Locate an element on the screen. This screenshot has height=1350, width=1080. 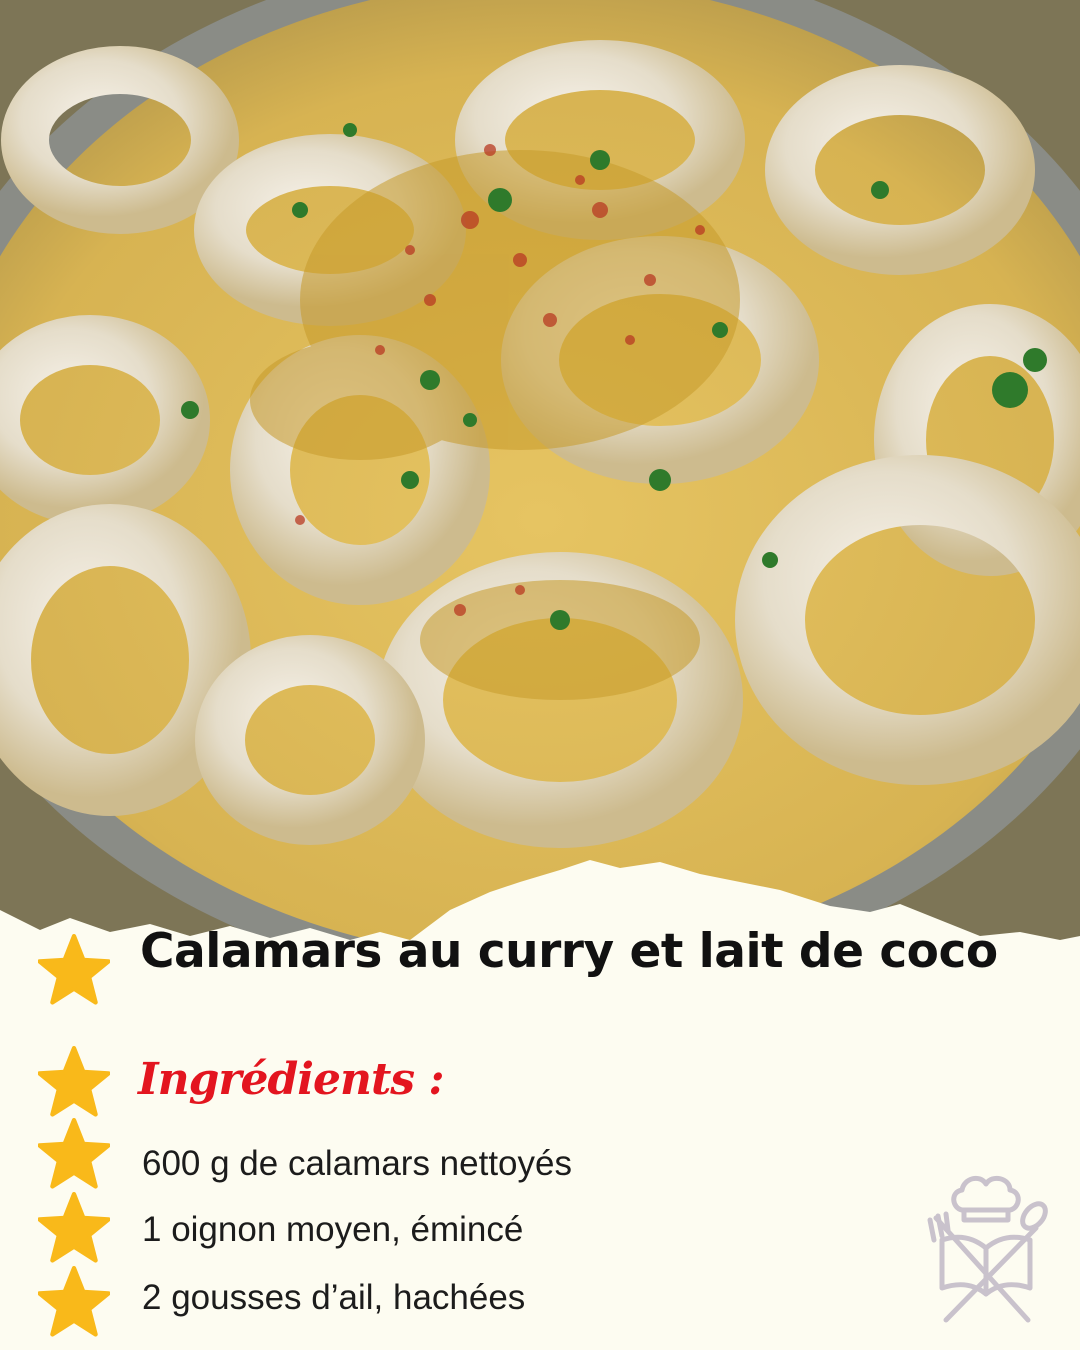
ingredient-item: 600 g de calamars nettoyés is located at coordinates (357, 1163).